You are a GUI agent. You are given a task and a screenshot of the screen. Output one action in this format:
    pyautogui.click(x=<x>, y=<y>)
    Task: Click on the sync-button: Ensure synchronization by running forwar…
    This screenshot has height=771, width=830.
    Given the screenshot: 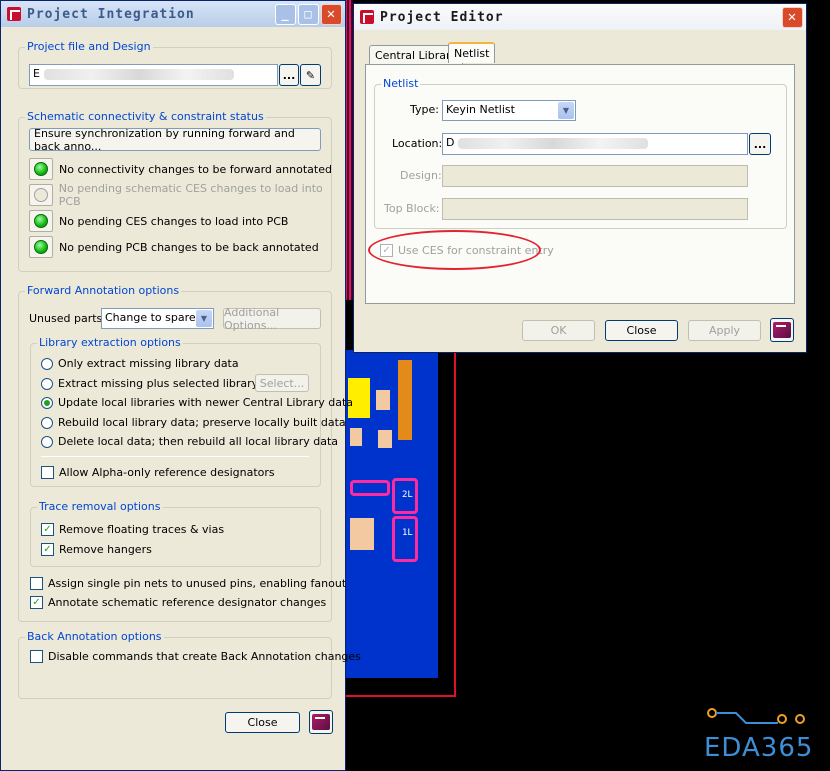 What is the action you would take?
    pyautogui.click(x=175, y=140)
    